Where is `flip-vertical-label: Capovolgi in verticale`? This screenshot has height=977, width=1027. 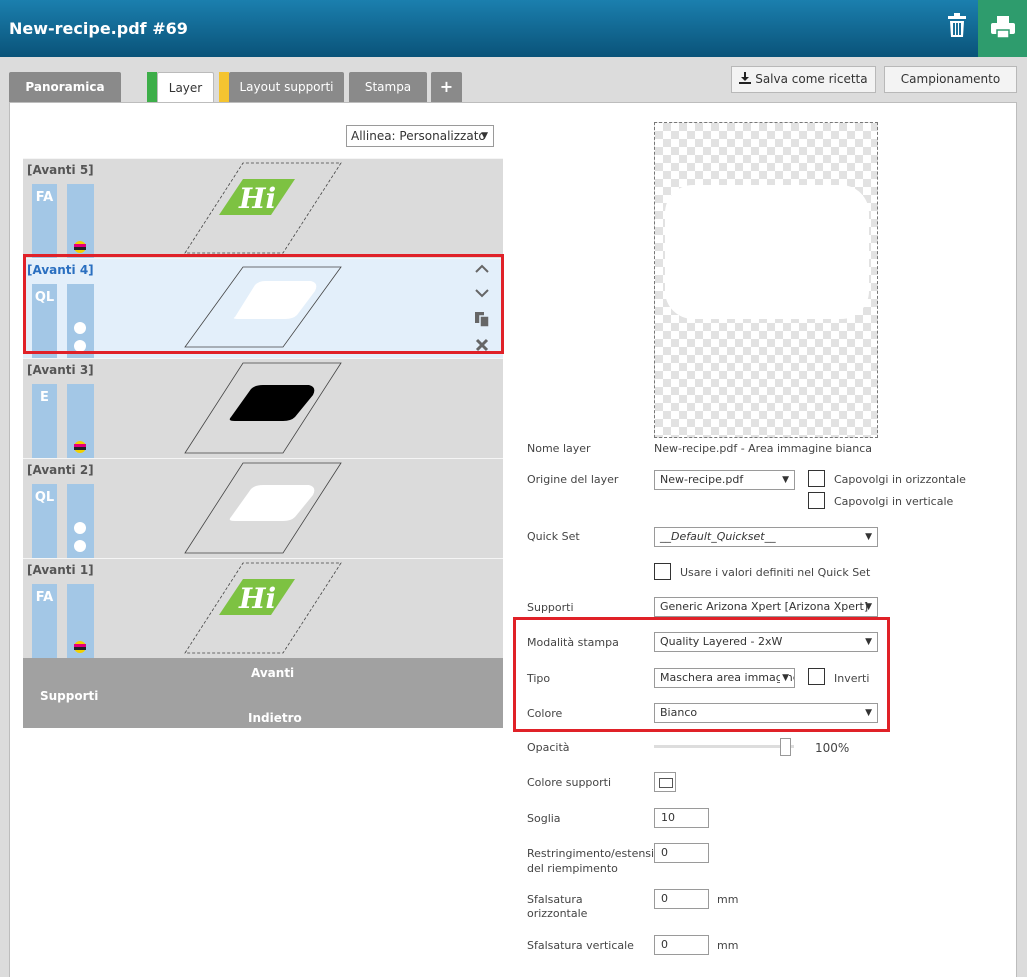 flip-vertical-label: Capovolgi in verticale is located at coordinates (894, 501).